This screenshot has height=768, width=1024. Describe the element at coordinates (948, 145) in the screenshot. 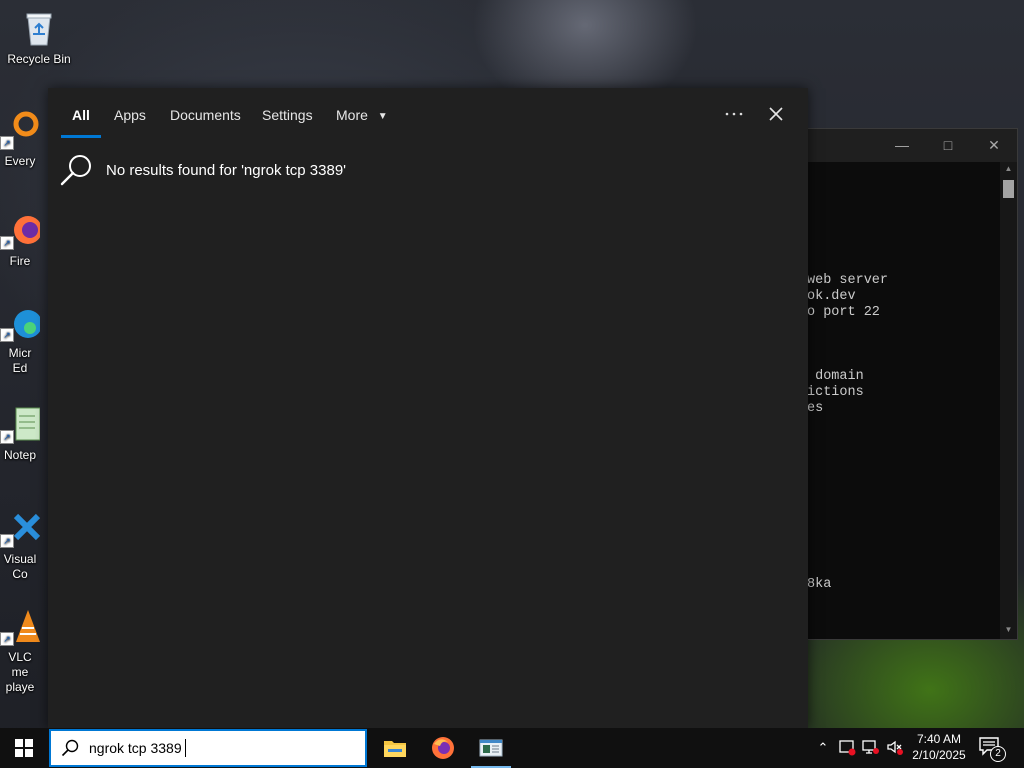

I see `maximize-button: □` at that location.